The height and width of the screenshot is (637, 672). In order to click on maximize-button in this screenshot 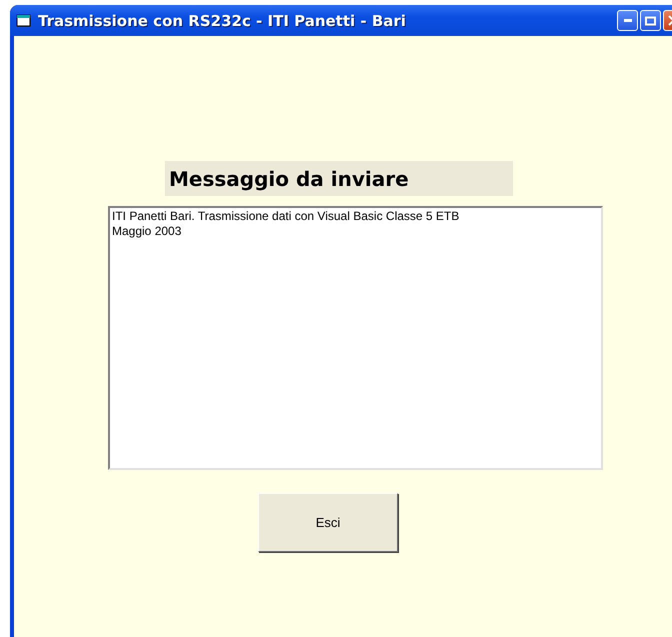, I will do `click(650, 20)`.